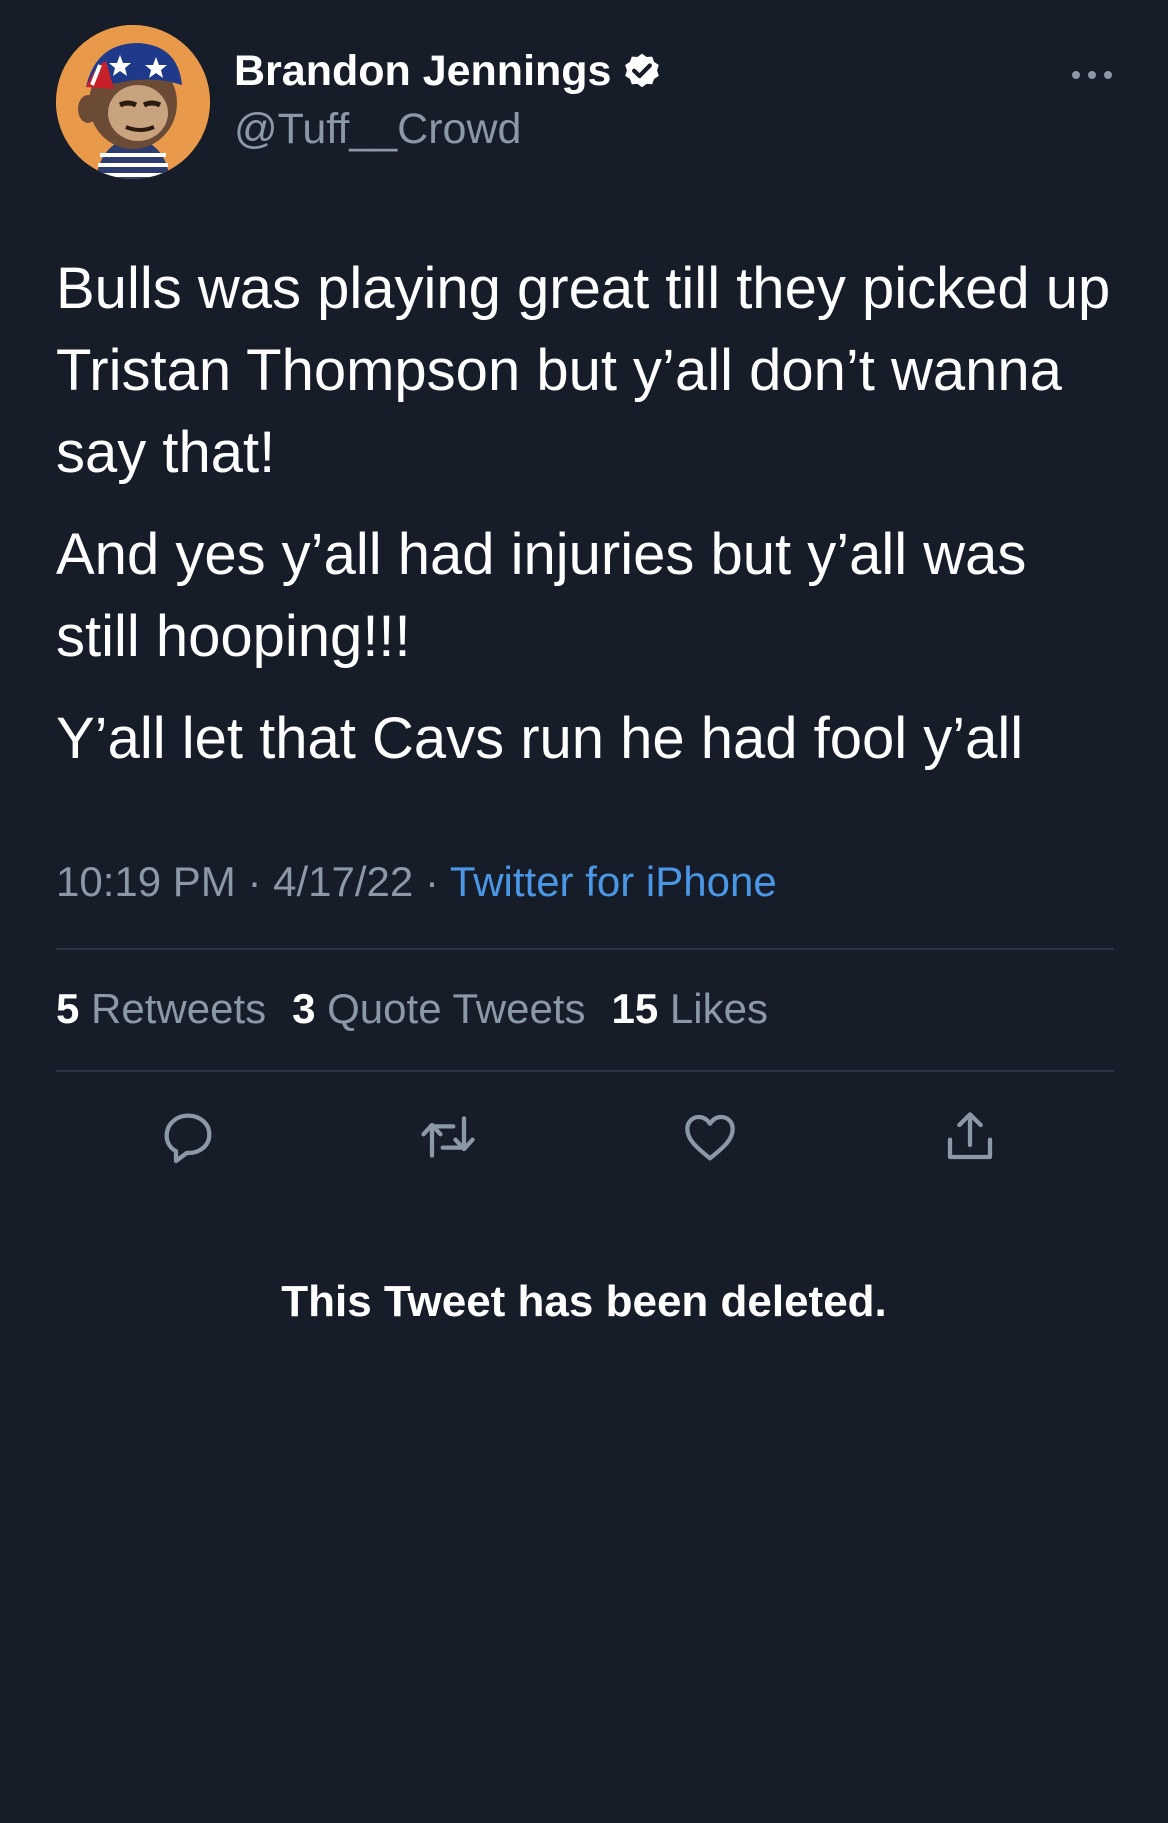 This screenshot has height=1823, width=1168. Describe the element at coordinates (448, 1137) in the screenshot. I see `retweet-icon` at that location.